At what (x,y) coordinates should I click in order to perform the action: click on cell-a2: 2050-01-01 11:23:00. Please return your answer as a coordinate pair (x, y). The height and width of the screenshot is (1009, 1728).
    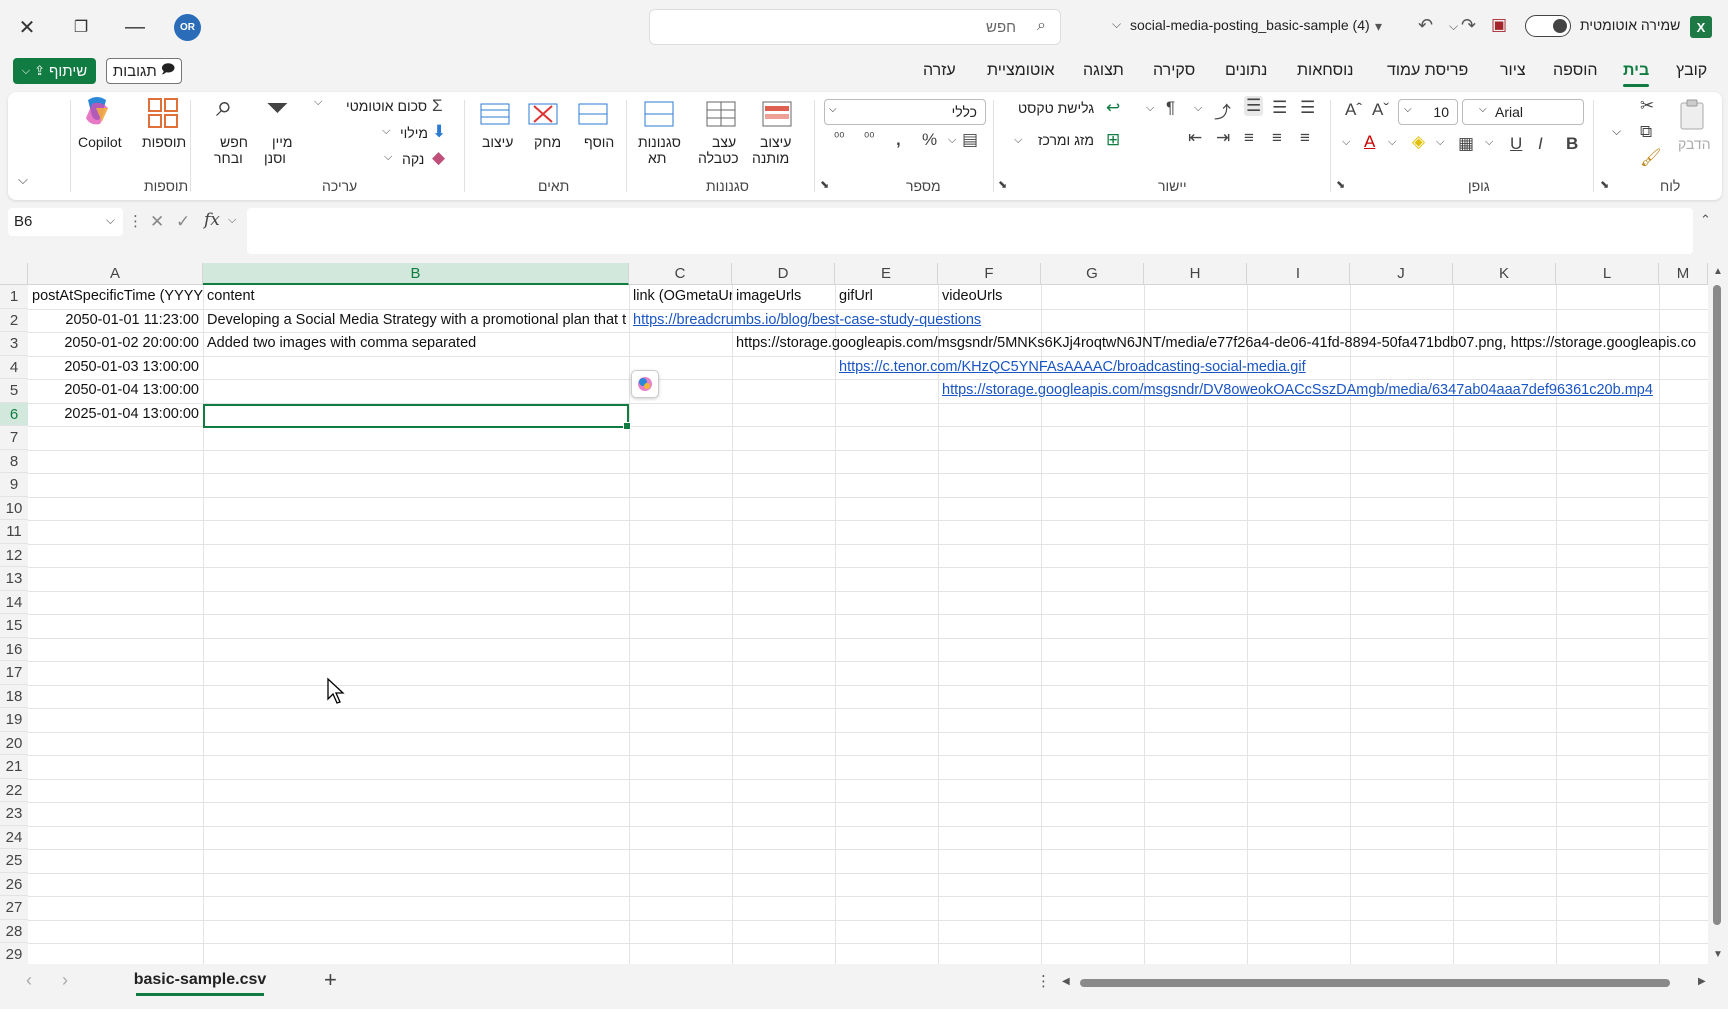
    Looking at the image, I should click on (115, 320).